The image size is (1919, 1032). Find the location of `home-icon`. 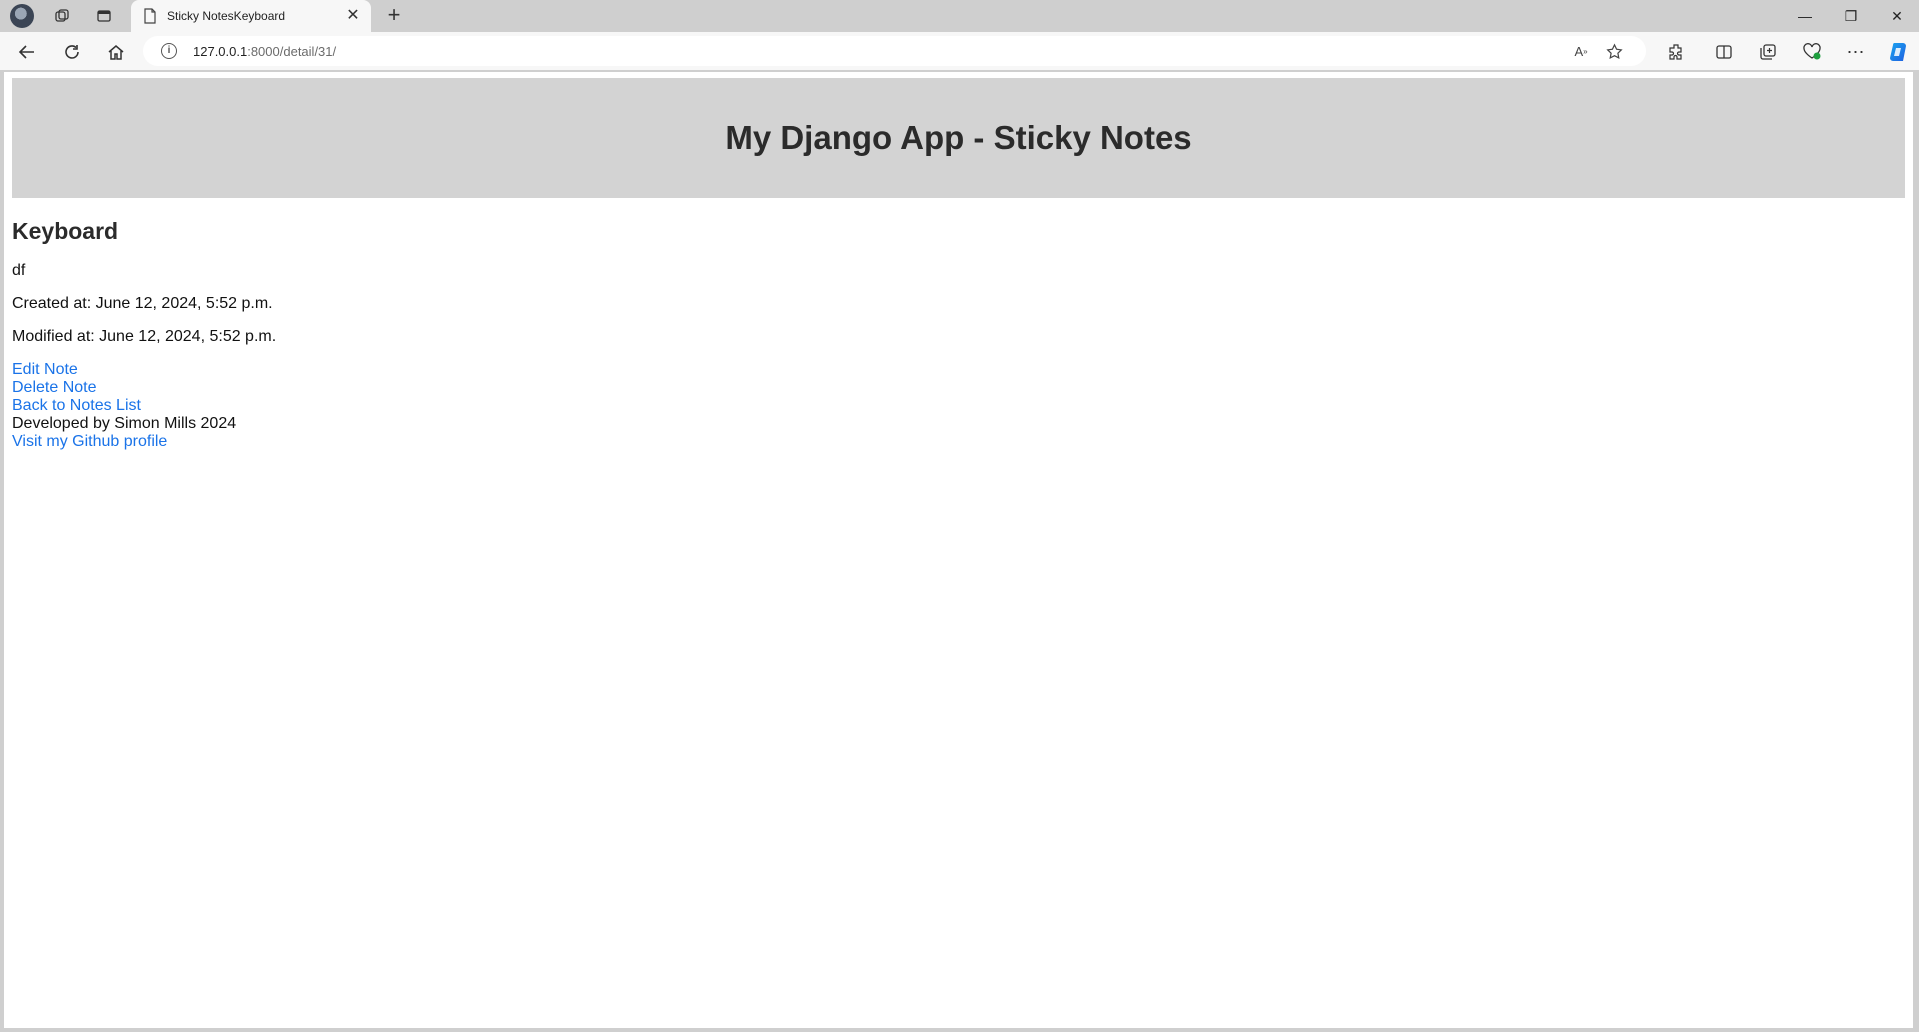

home-icon is located at coordinates (116, 52).